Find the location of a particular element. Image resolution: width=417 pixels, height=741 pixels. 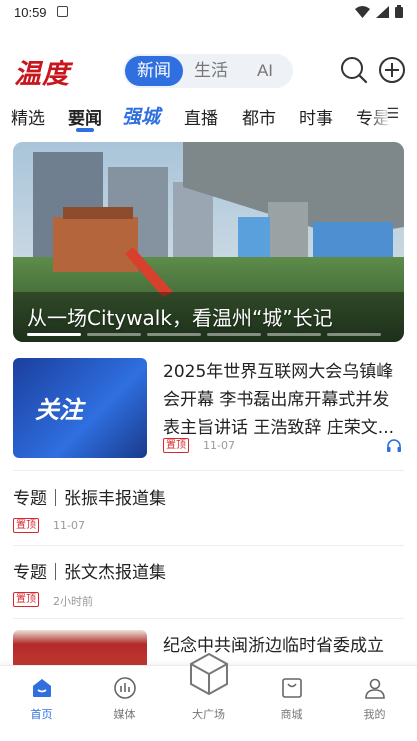

banner-pager is located at coordinates (204, 334).